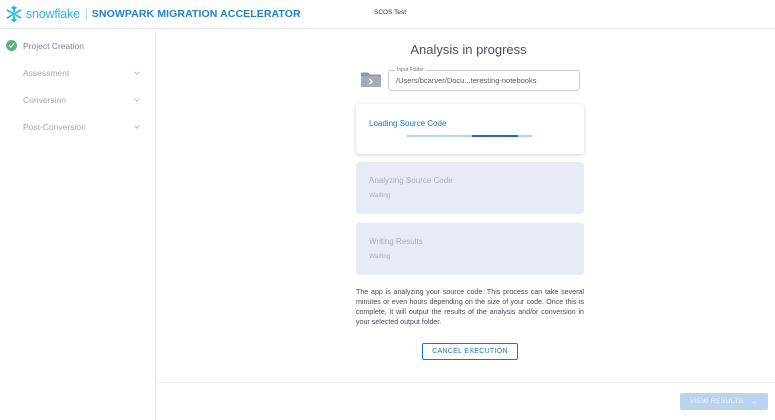  I want to click on snowflake-logo: snowflake SNOWPARK MIGRATION ACCELERATOR, so click(153, 14).